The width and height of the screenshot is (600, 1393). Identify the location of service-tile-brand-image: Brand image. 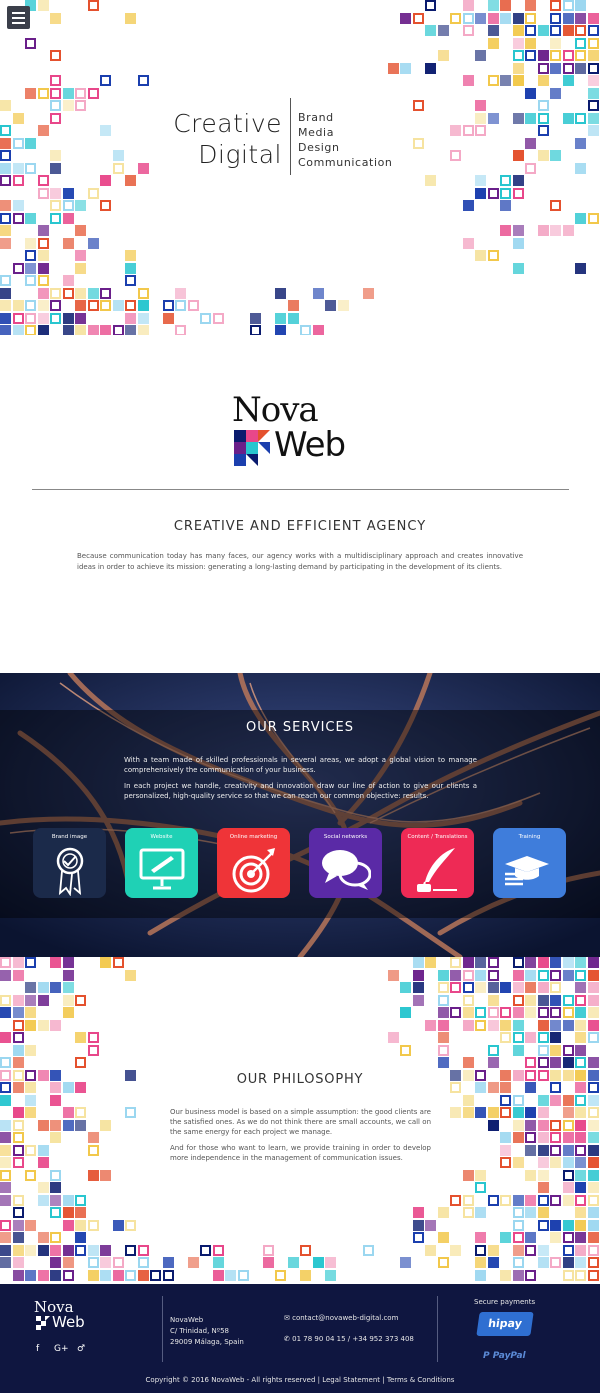
(69, 863).